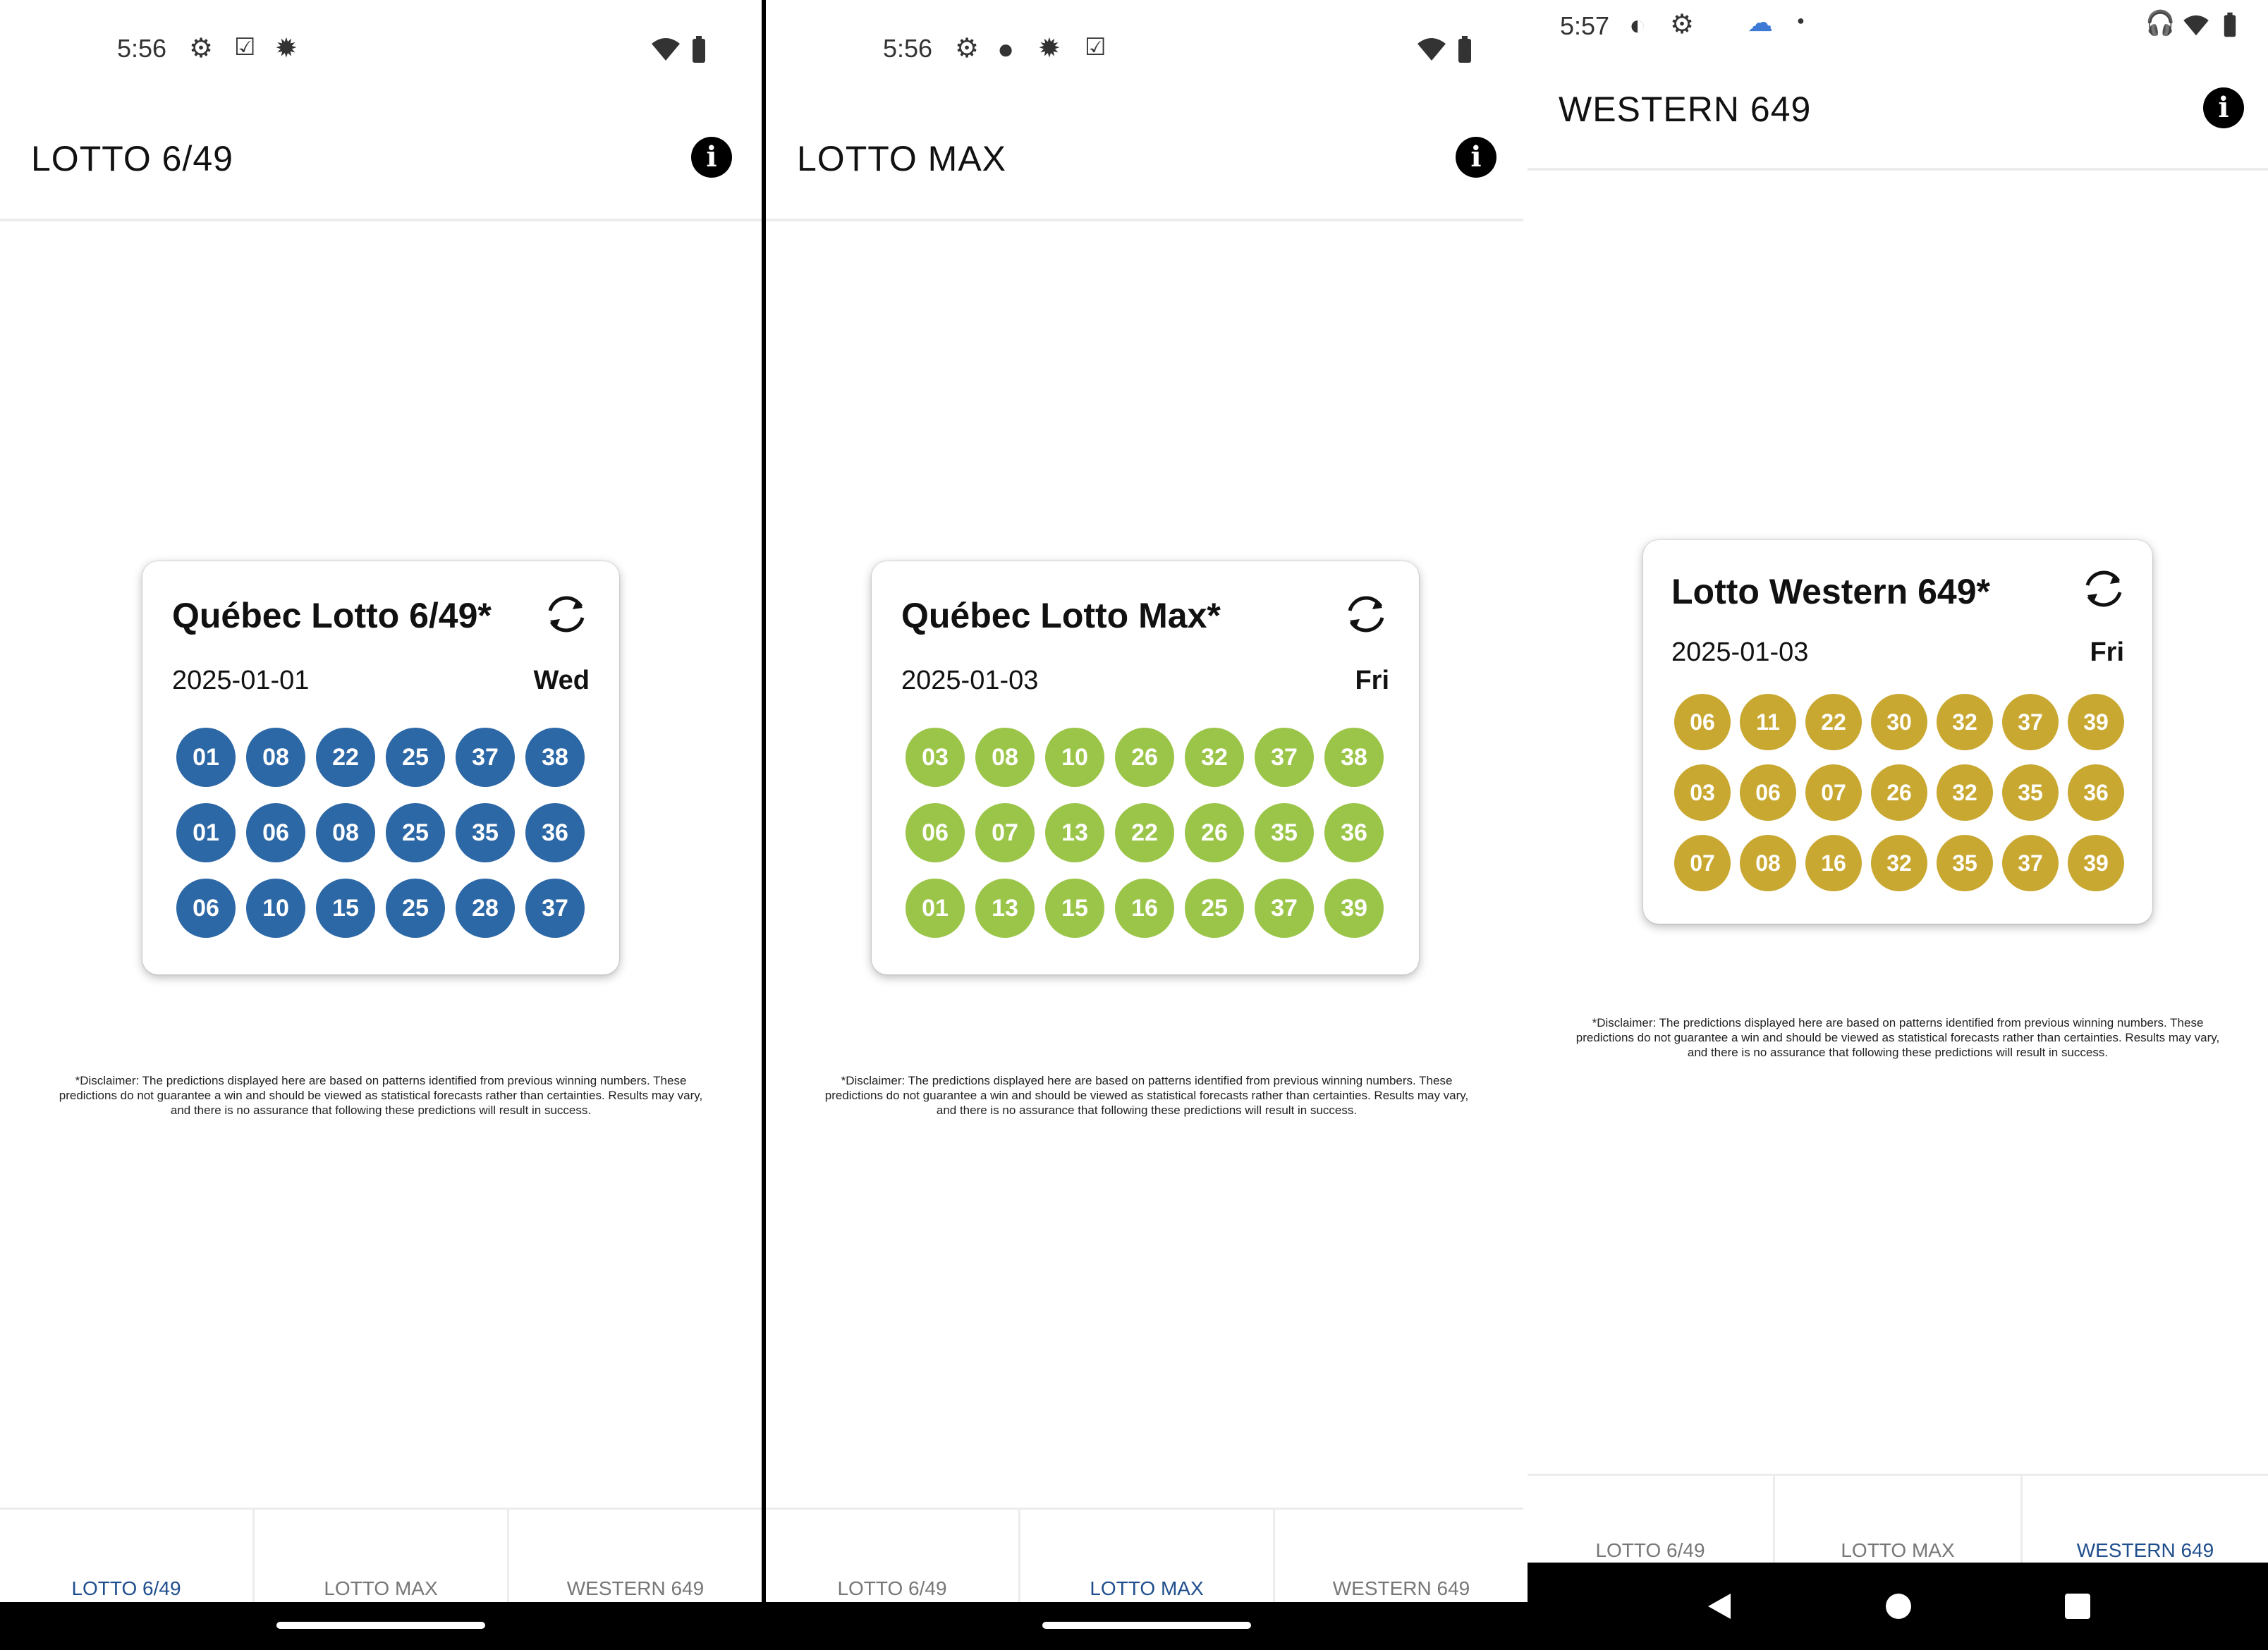 This screenshot has height=1650, width=2268. I want to click on draw-day: Wed, so click(561, 681).